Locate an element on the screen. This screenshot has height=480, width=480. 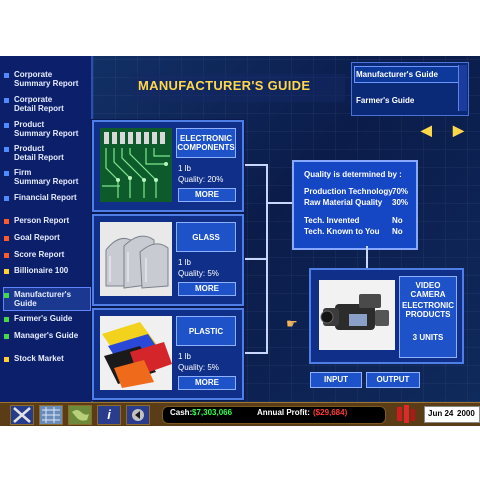
circuit-board-image is located at coordinates (136, 165).